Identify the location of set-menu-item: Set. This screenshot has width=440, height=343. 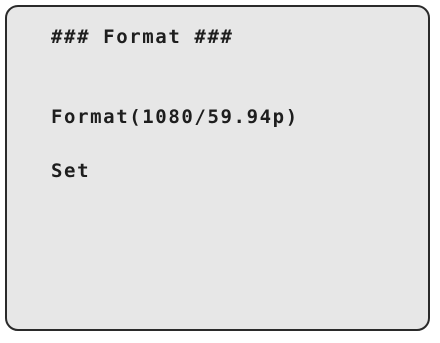
(70, 171).